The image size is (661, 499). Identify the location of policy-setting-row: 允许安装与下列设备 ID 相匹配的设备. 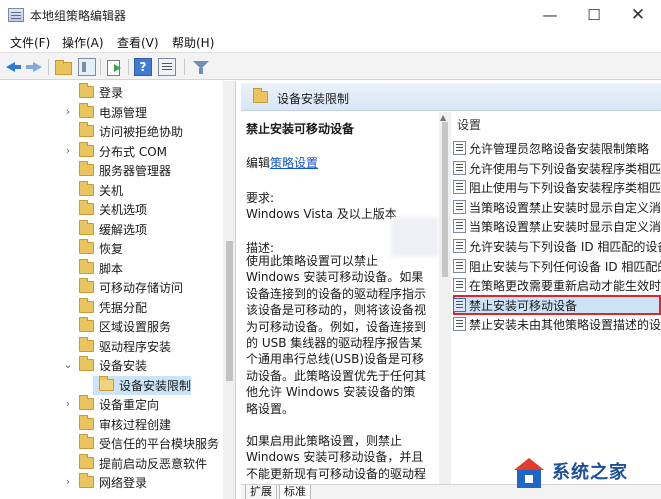
(557, 246).